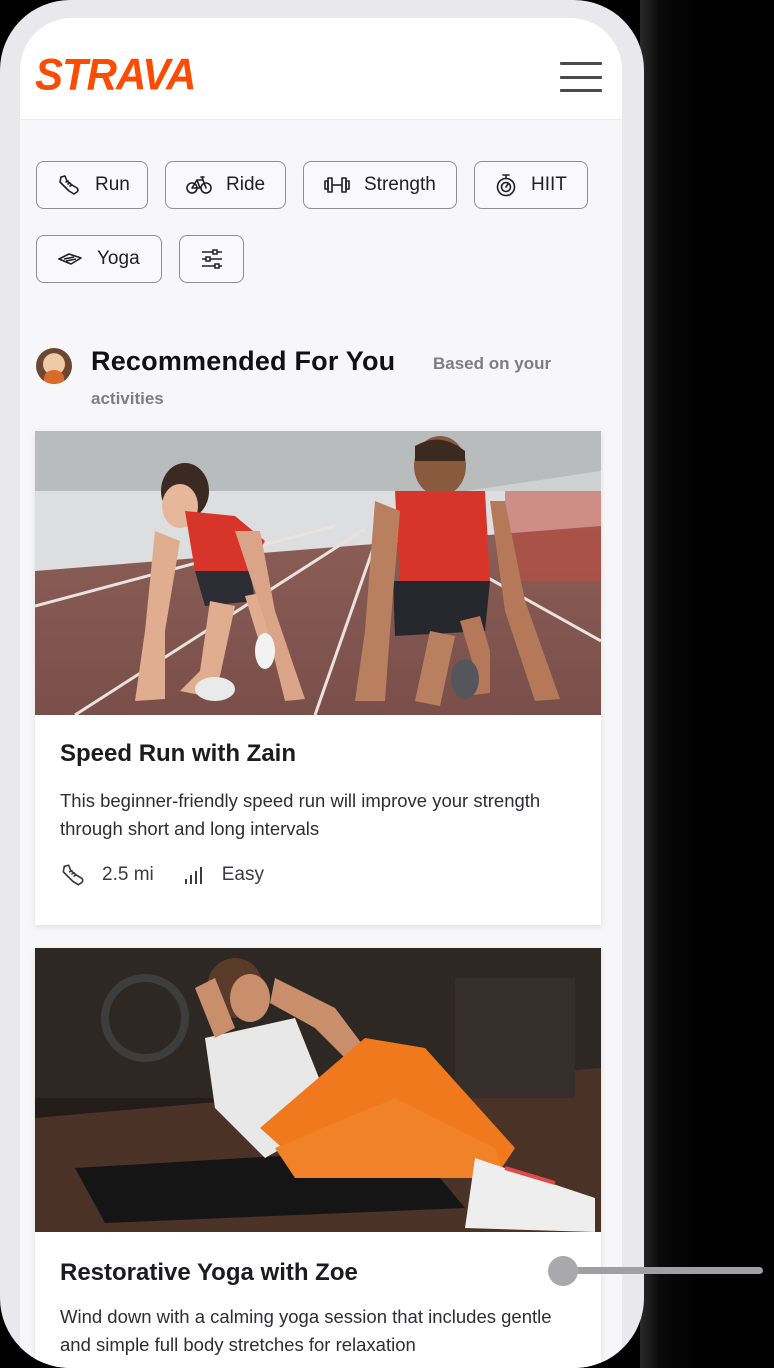 This screenshot has width=774, height=1368. I want to click on workout-difficulty: Easy, so click(242, 874).